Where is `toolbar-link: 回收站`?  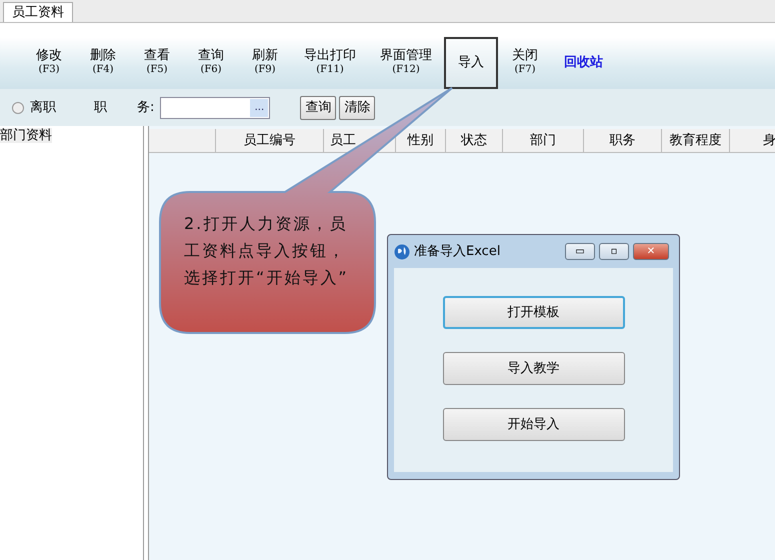 toolbar-link: 回收站 is located at coordinates (583, 63).